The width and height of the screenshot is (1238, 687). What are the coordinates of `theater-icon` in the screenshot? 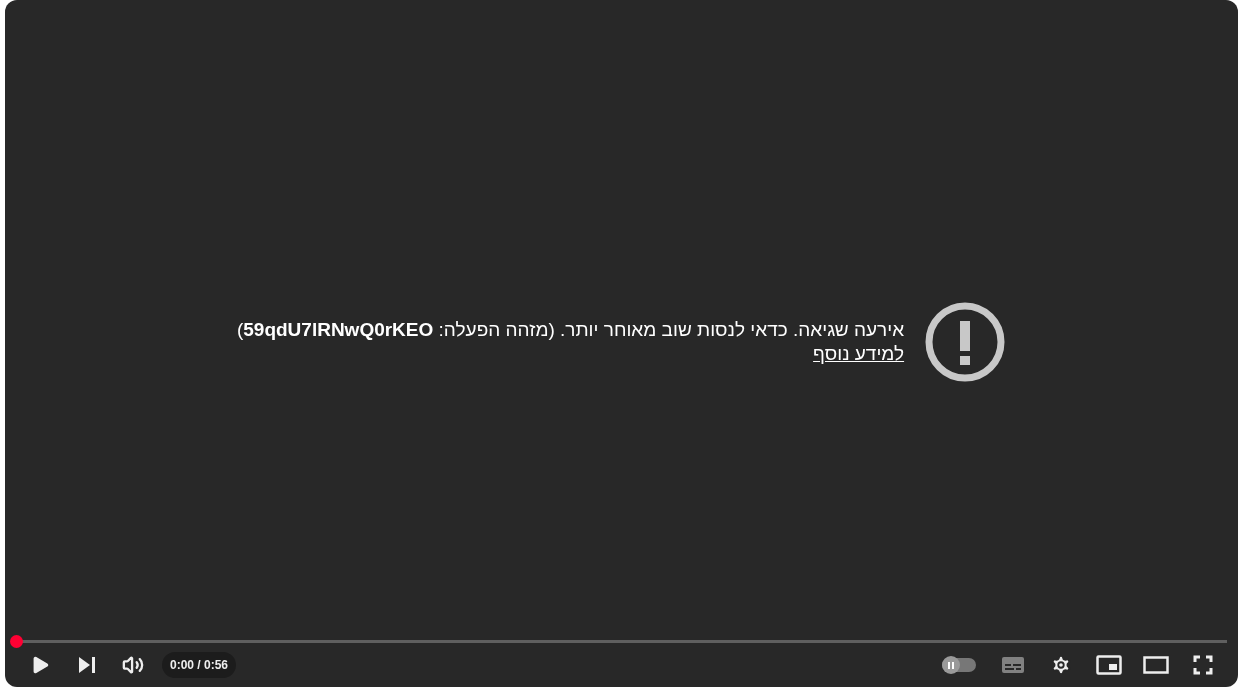 It's located at (1156, 665).